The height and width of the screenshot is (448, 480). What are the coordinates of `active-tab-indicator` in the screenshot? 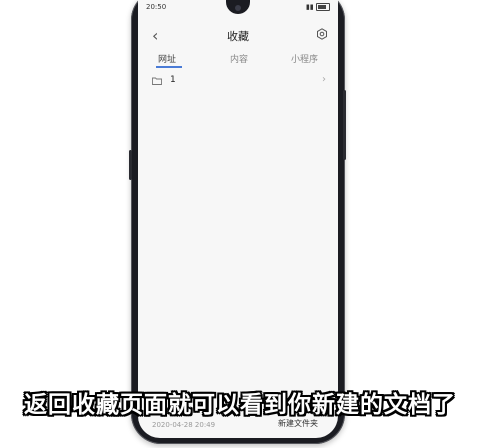 It's located at (169, 67).